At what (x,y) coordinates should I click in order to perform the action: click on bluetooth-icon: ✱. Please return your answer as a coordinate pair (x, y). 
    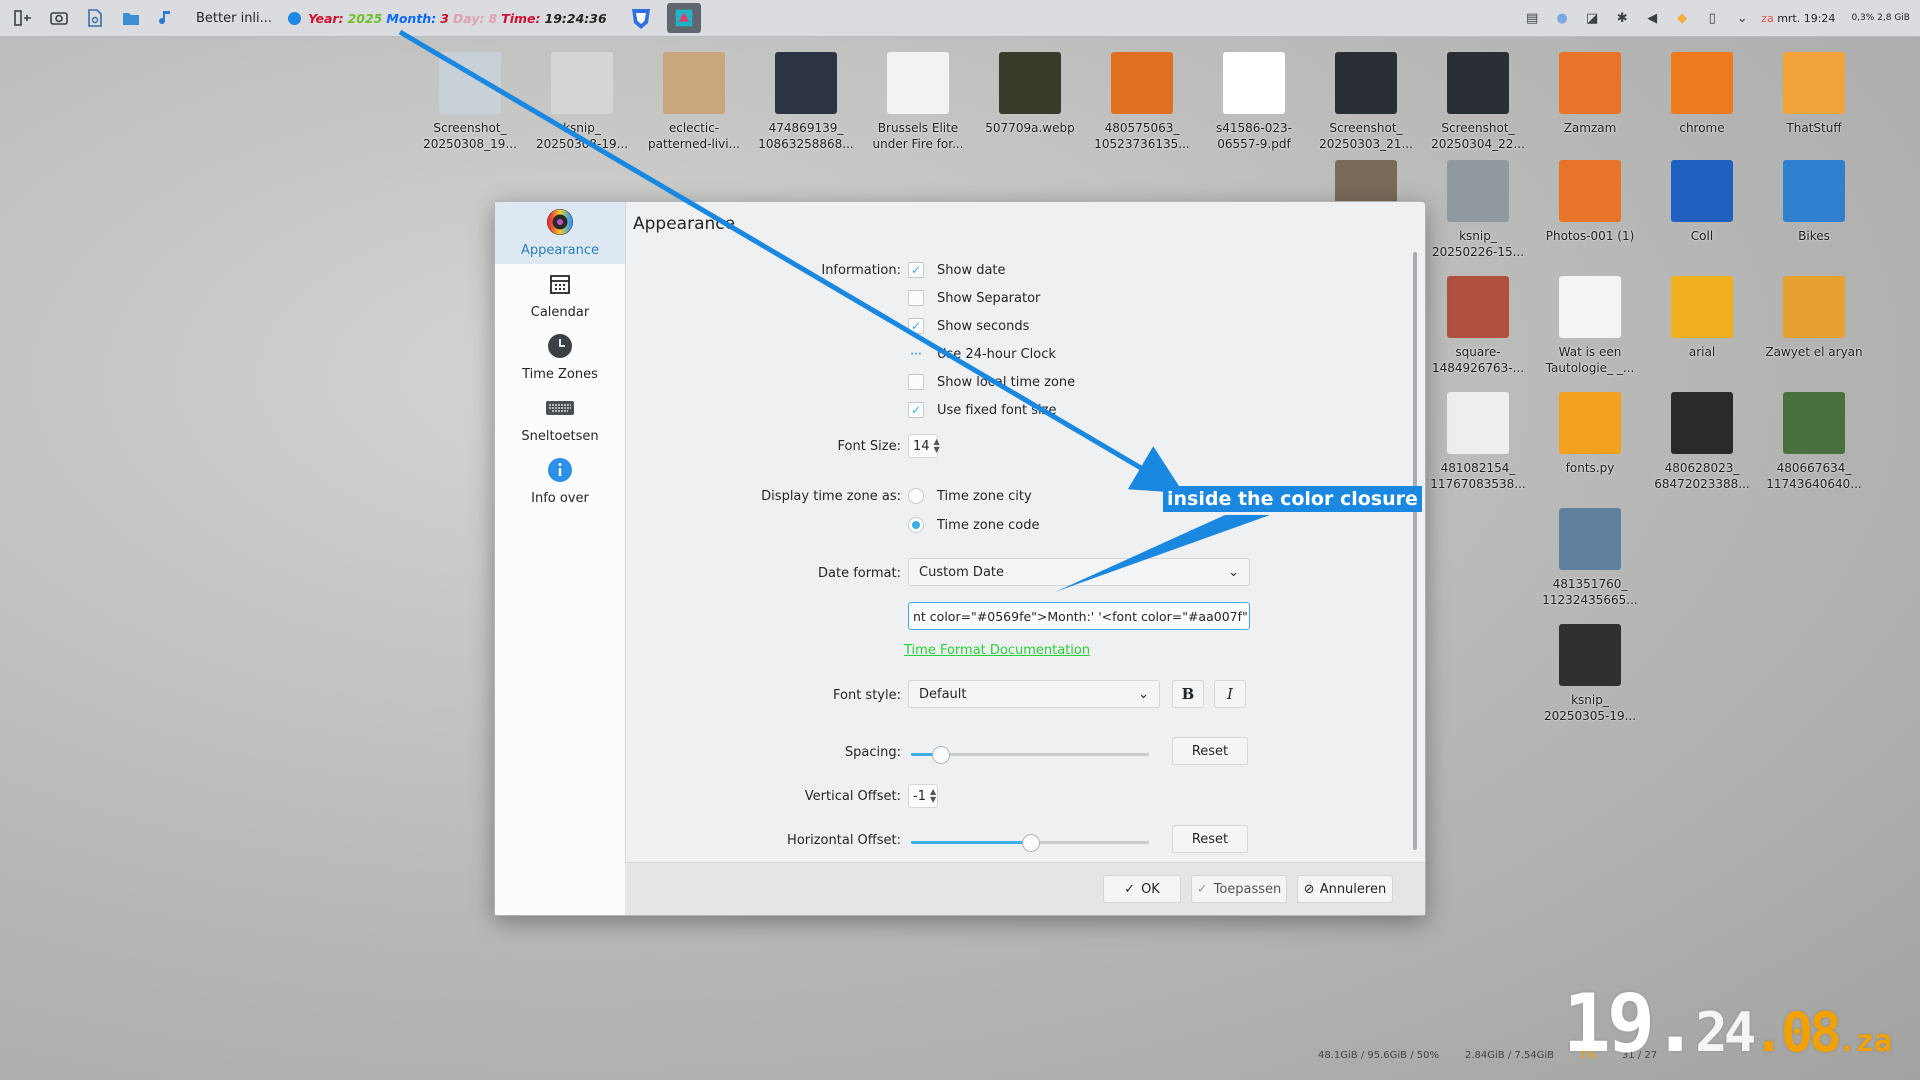
    Looking at the image, I should click on (1622, 18).